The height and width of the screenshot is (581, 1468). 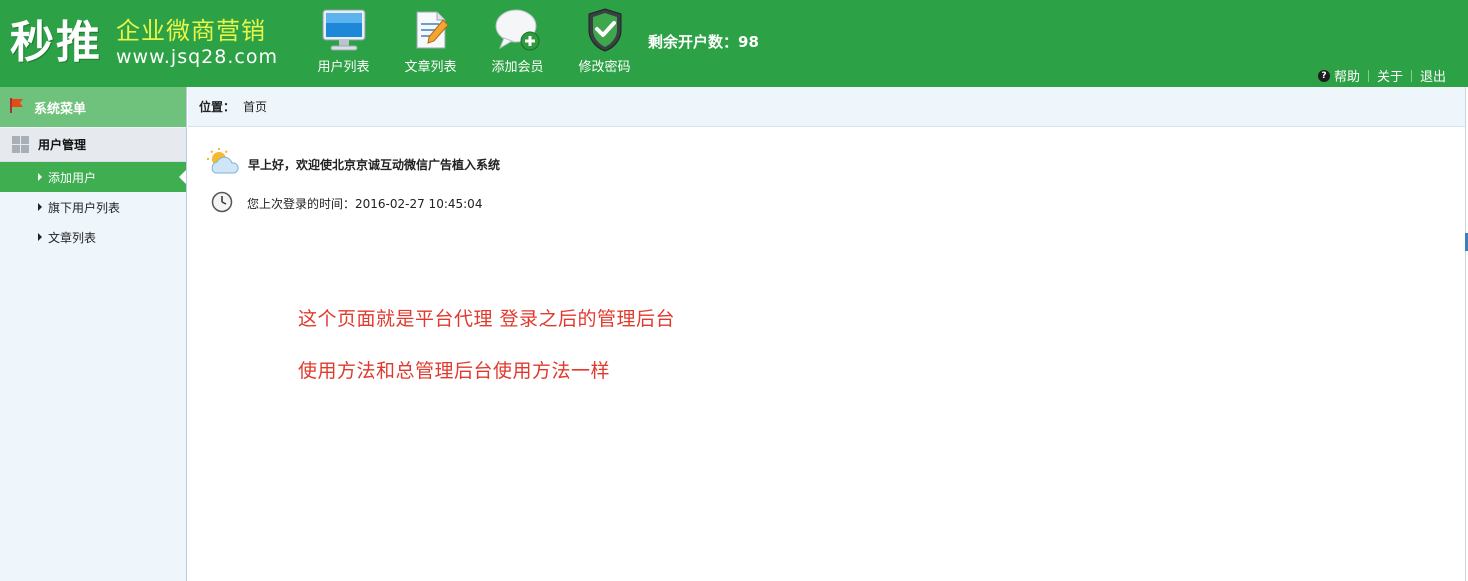 What do you see at coordinates (487, 319) in the screenshot?
I see `note-line-1: 这个页面就是平台代理 登录之后的管理后台` at bounding box center [487, 319].